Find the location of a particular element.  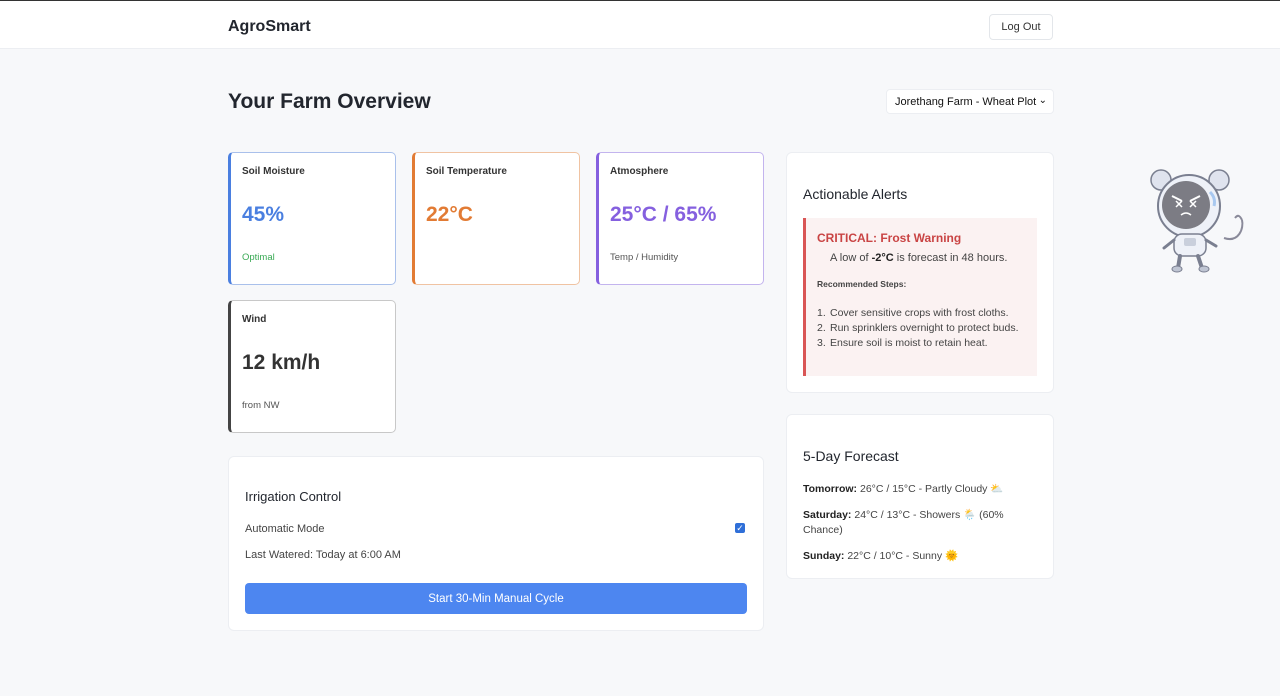

metric-value: 45% is located at coordinates (263, 214).